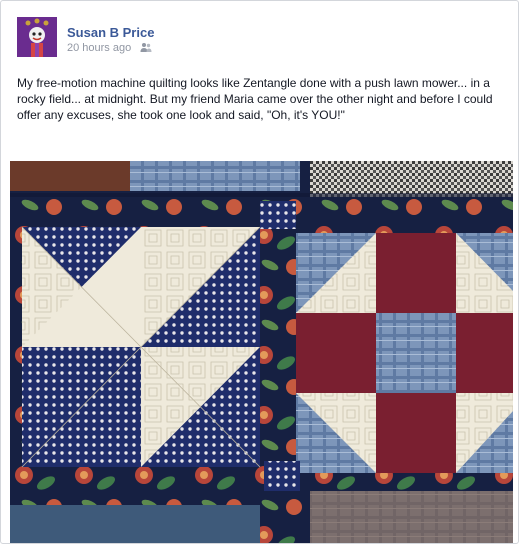 The width and height of the screenshot is (519, 544). What do you see at coordinates (110, 32) in the screenshot?
I see `author-name: Susan B Price` at bounding box center [110, 32].